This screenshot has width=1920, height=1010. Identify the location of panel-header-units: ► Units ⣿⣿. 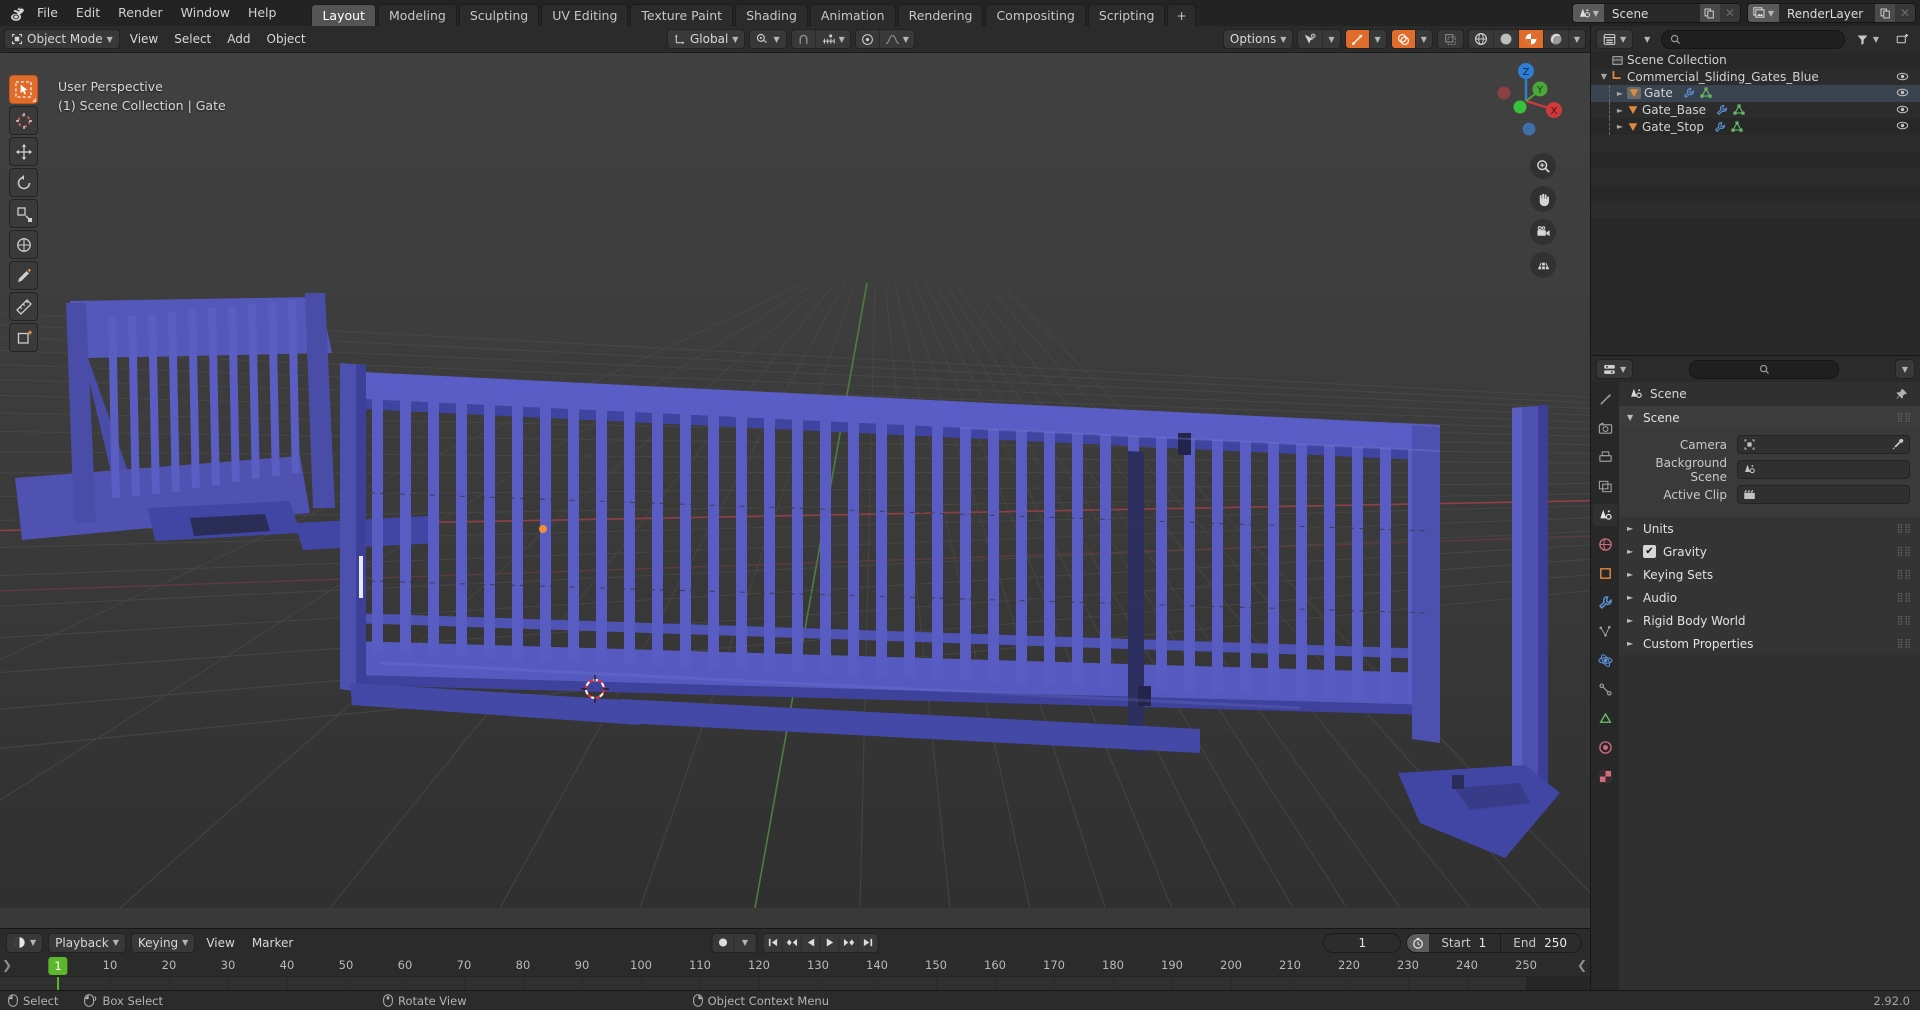
(1769, 528).